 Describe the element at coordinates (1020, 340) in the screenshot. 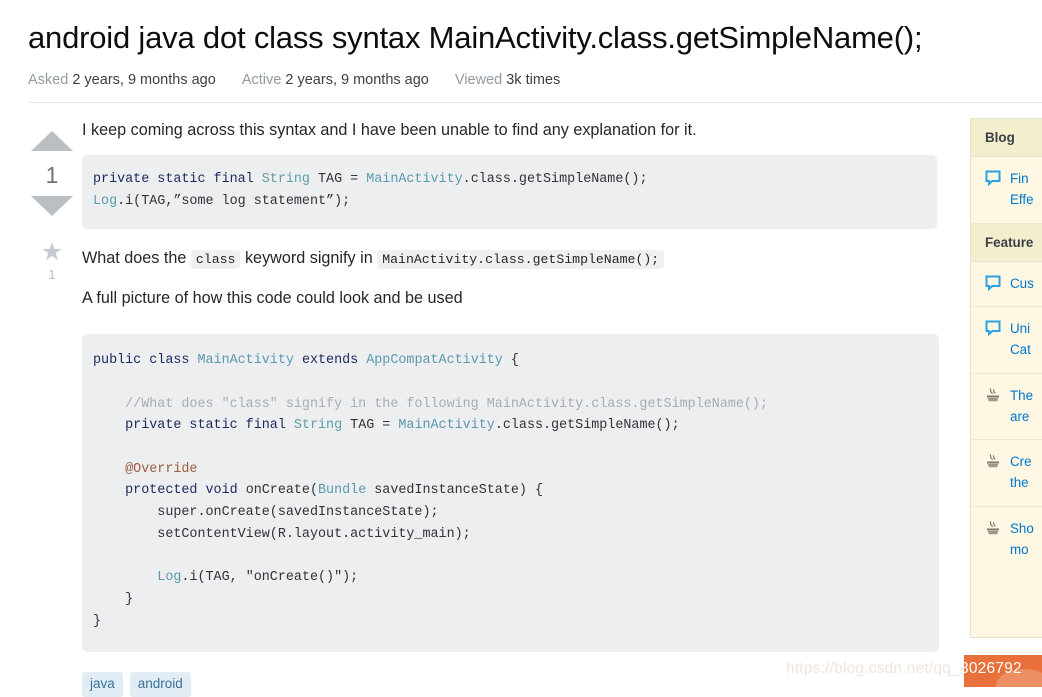

I see `sidebar-item-label: Uni Cat` at that location.